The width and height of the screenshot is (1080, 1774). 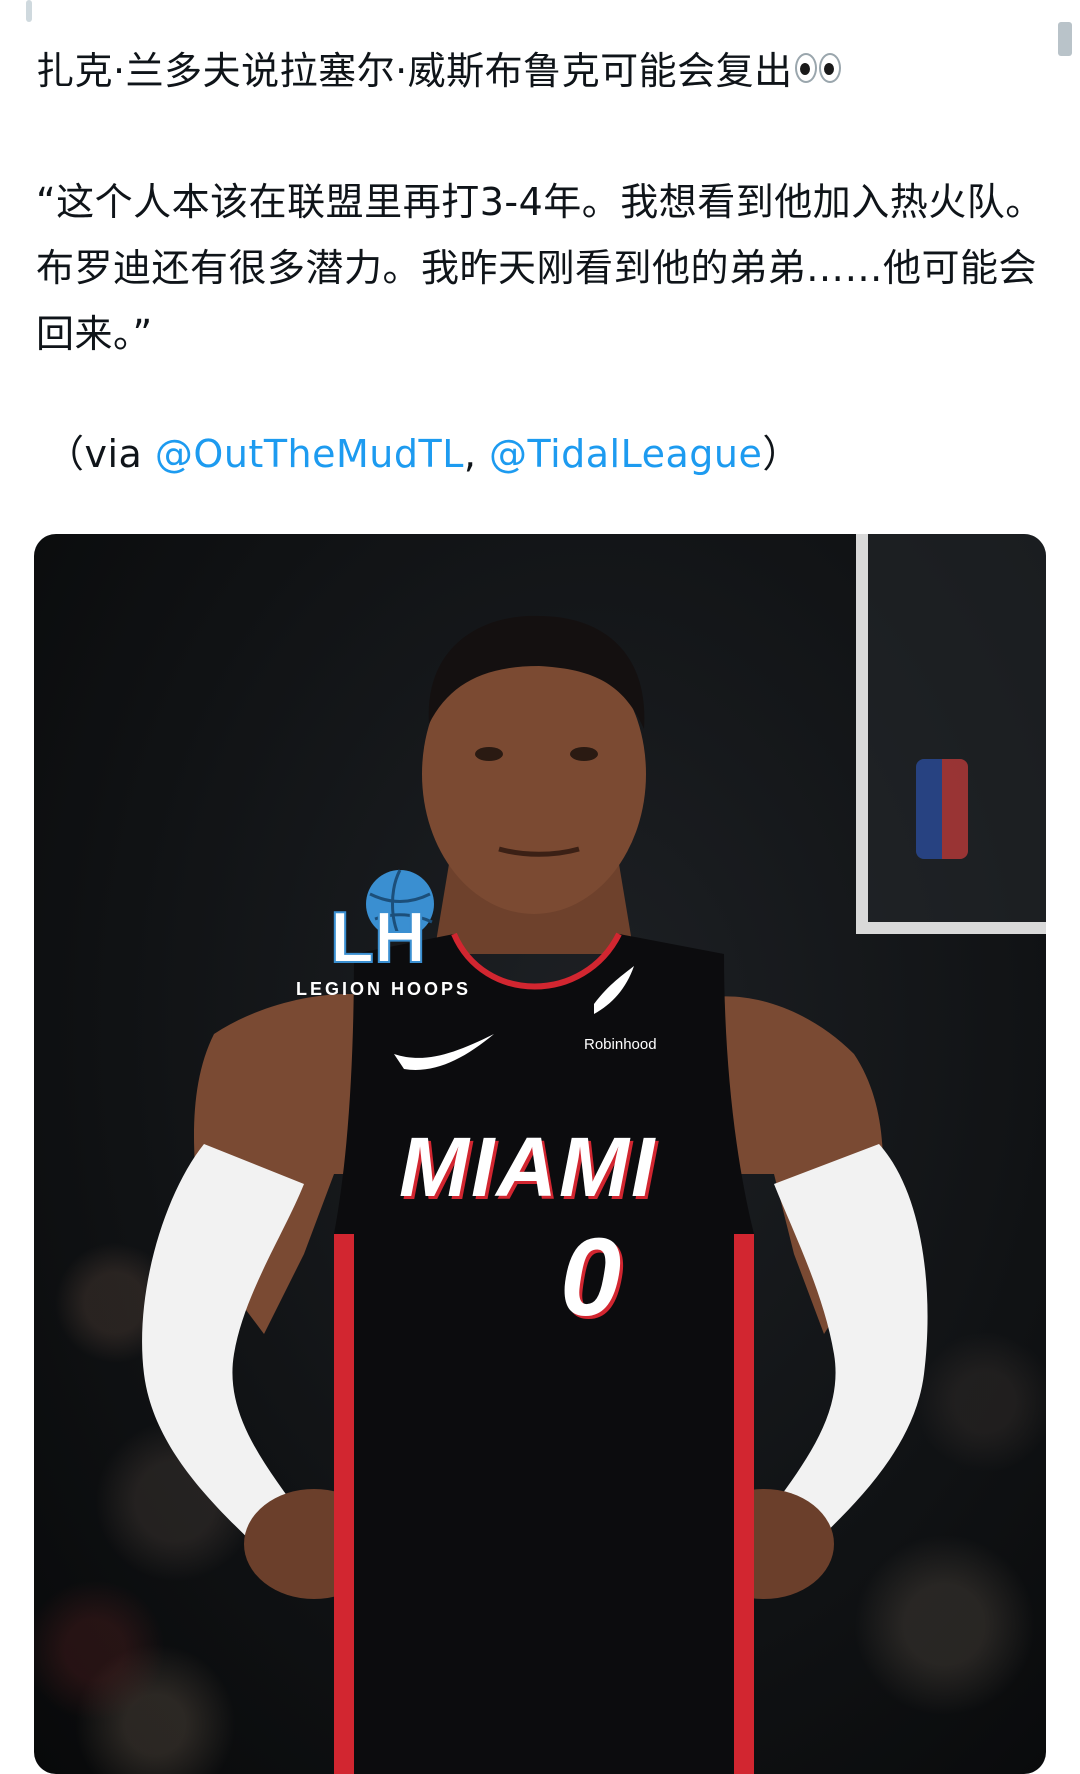 I want to click on jersey-number: 0, so click(x=591, y=1277).